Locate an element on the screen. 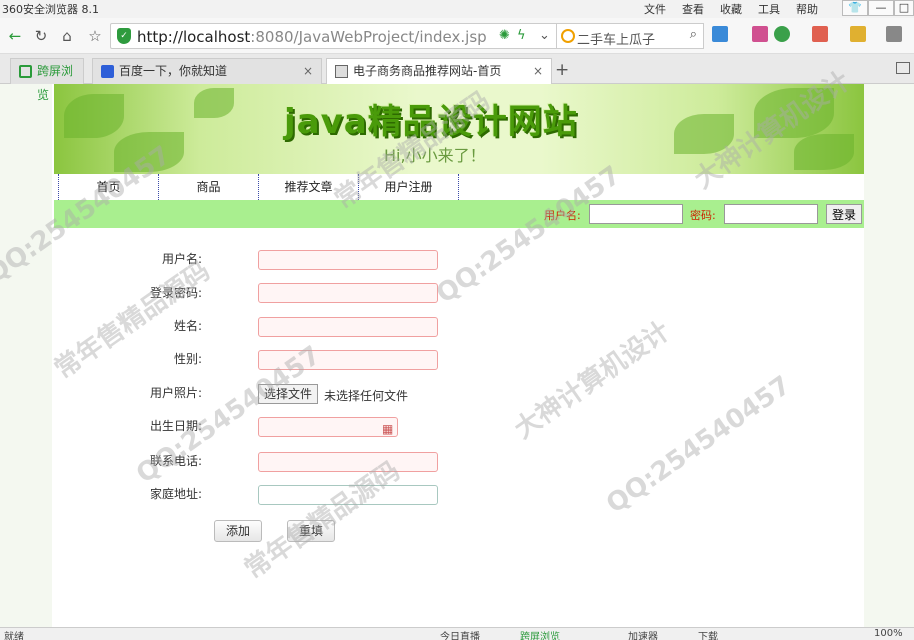 The width and height of the screenshot is (914, 640). menu-view: 查看 is located at coordinates (693, 9).